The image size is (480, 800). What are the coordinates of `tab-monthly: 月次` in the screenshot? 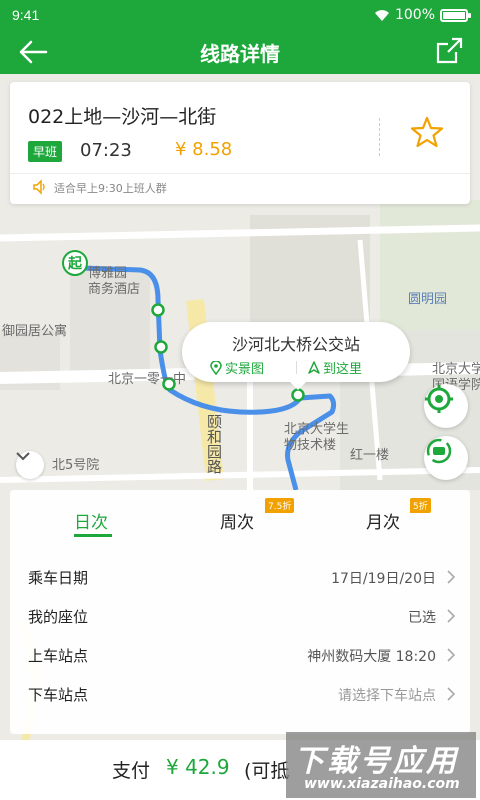 It's located at (383, 520).